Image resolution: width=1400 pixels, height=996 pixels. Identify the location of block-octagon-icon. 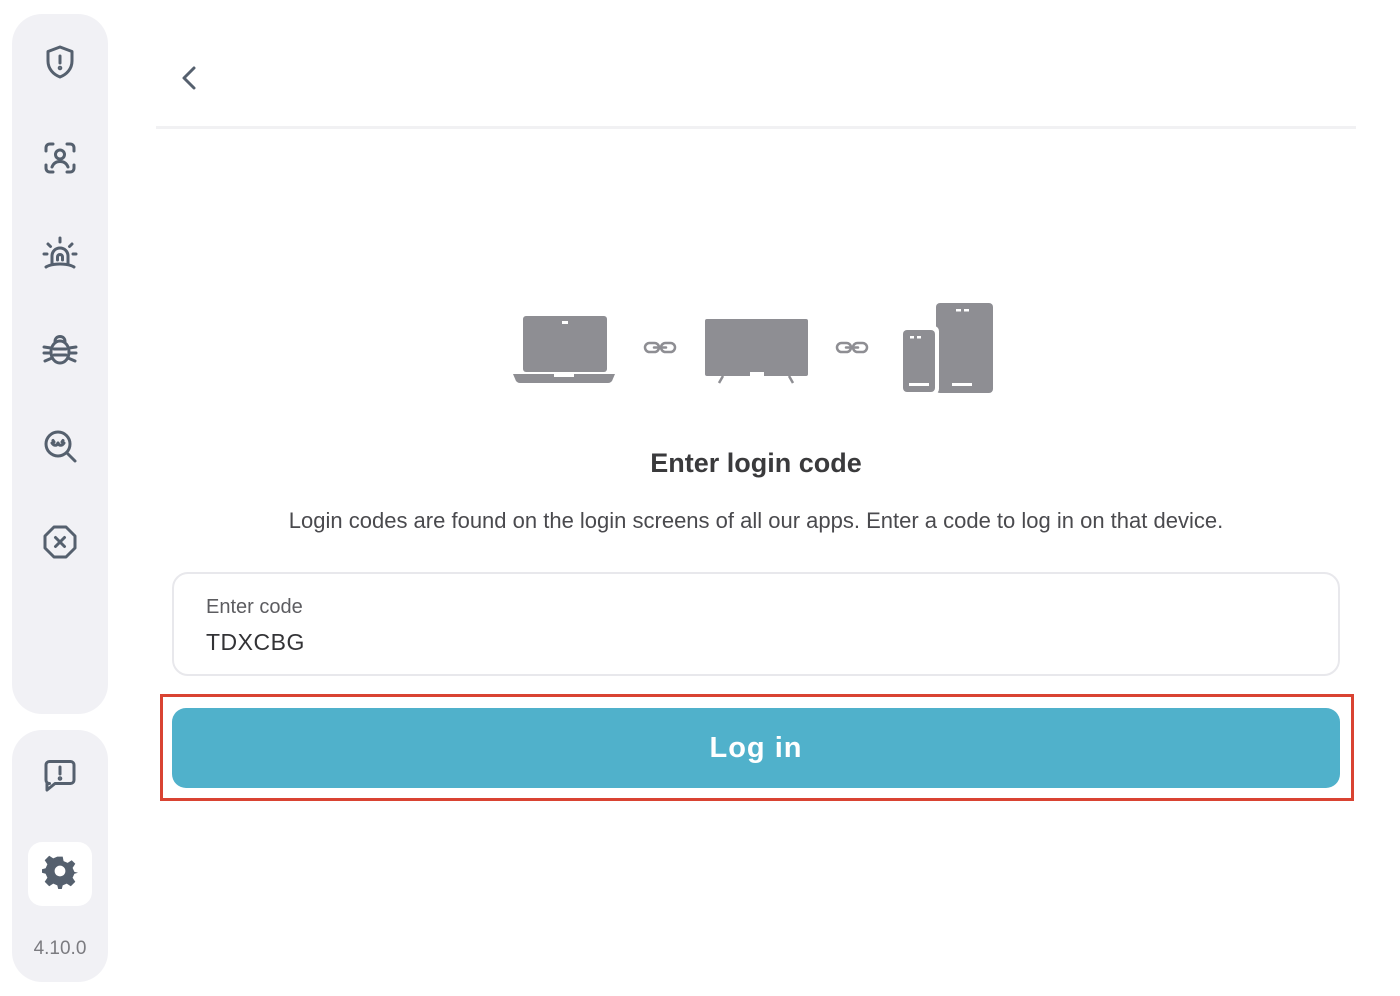
(60, 542).